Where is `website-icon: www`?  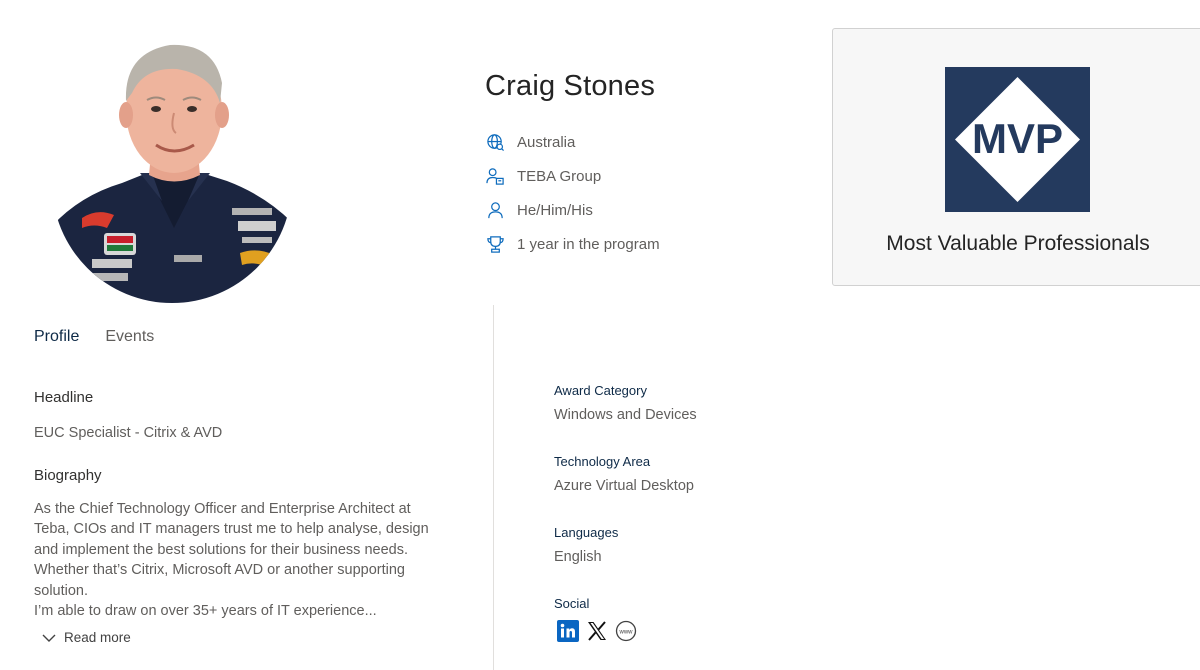
website-icon: www is located at coordinates (625, 630).